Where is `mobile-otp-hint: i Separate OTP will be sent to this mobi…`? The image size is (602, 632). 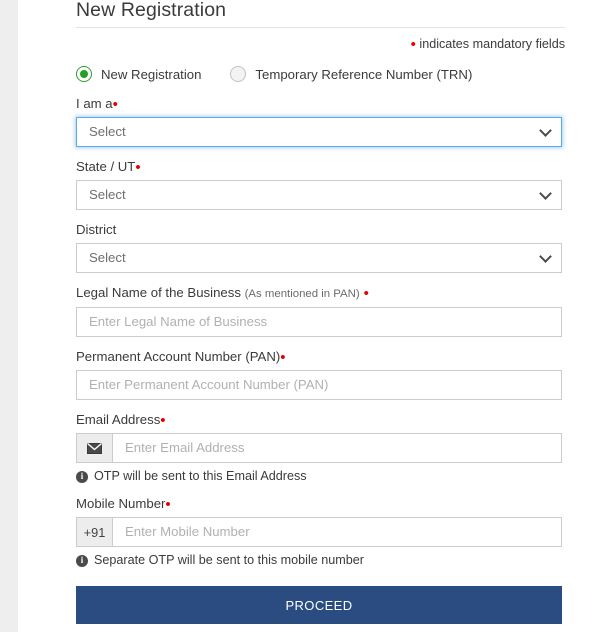 mobile-otp-hint: i Separate OTP will be sent to this mobi… is located at coordinates (321, 560).